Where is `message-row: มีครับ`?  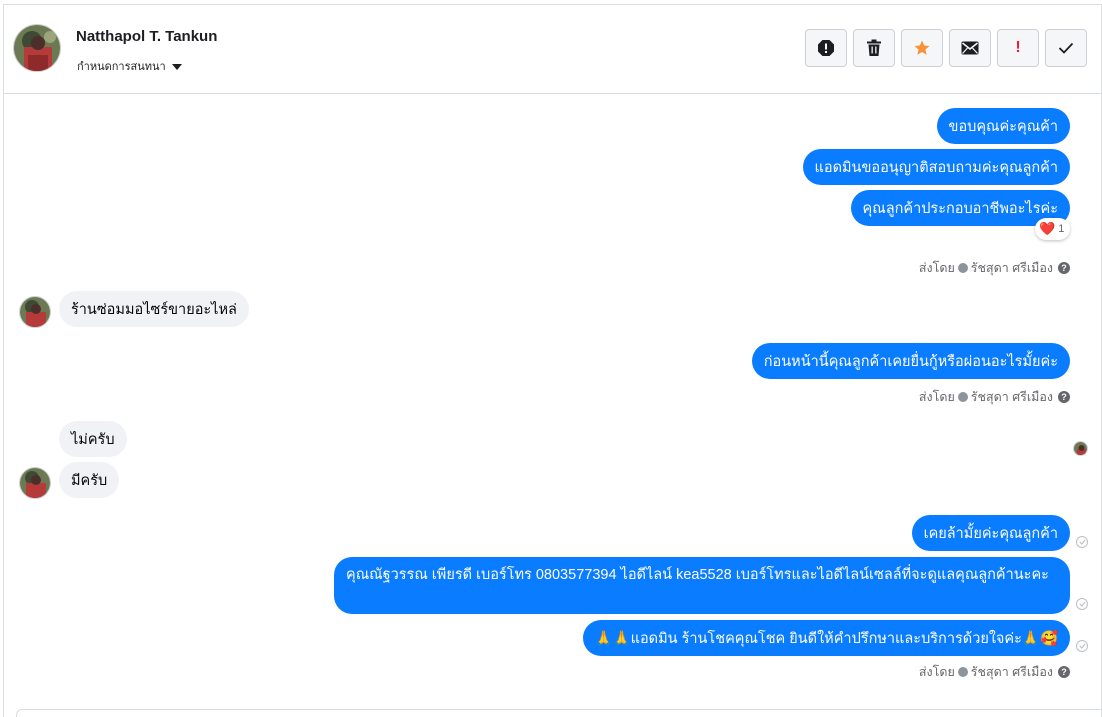
message-row: มีครับ is located at coordinates (89, 480).